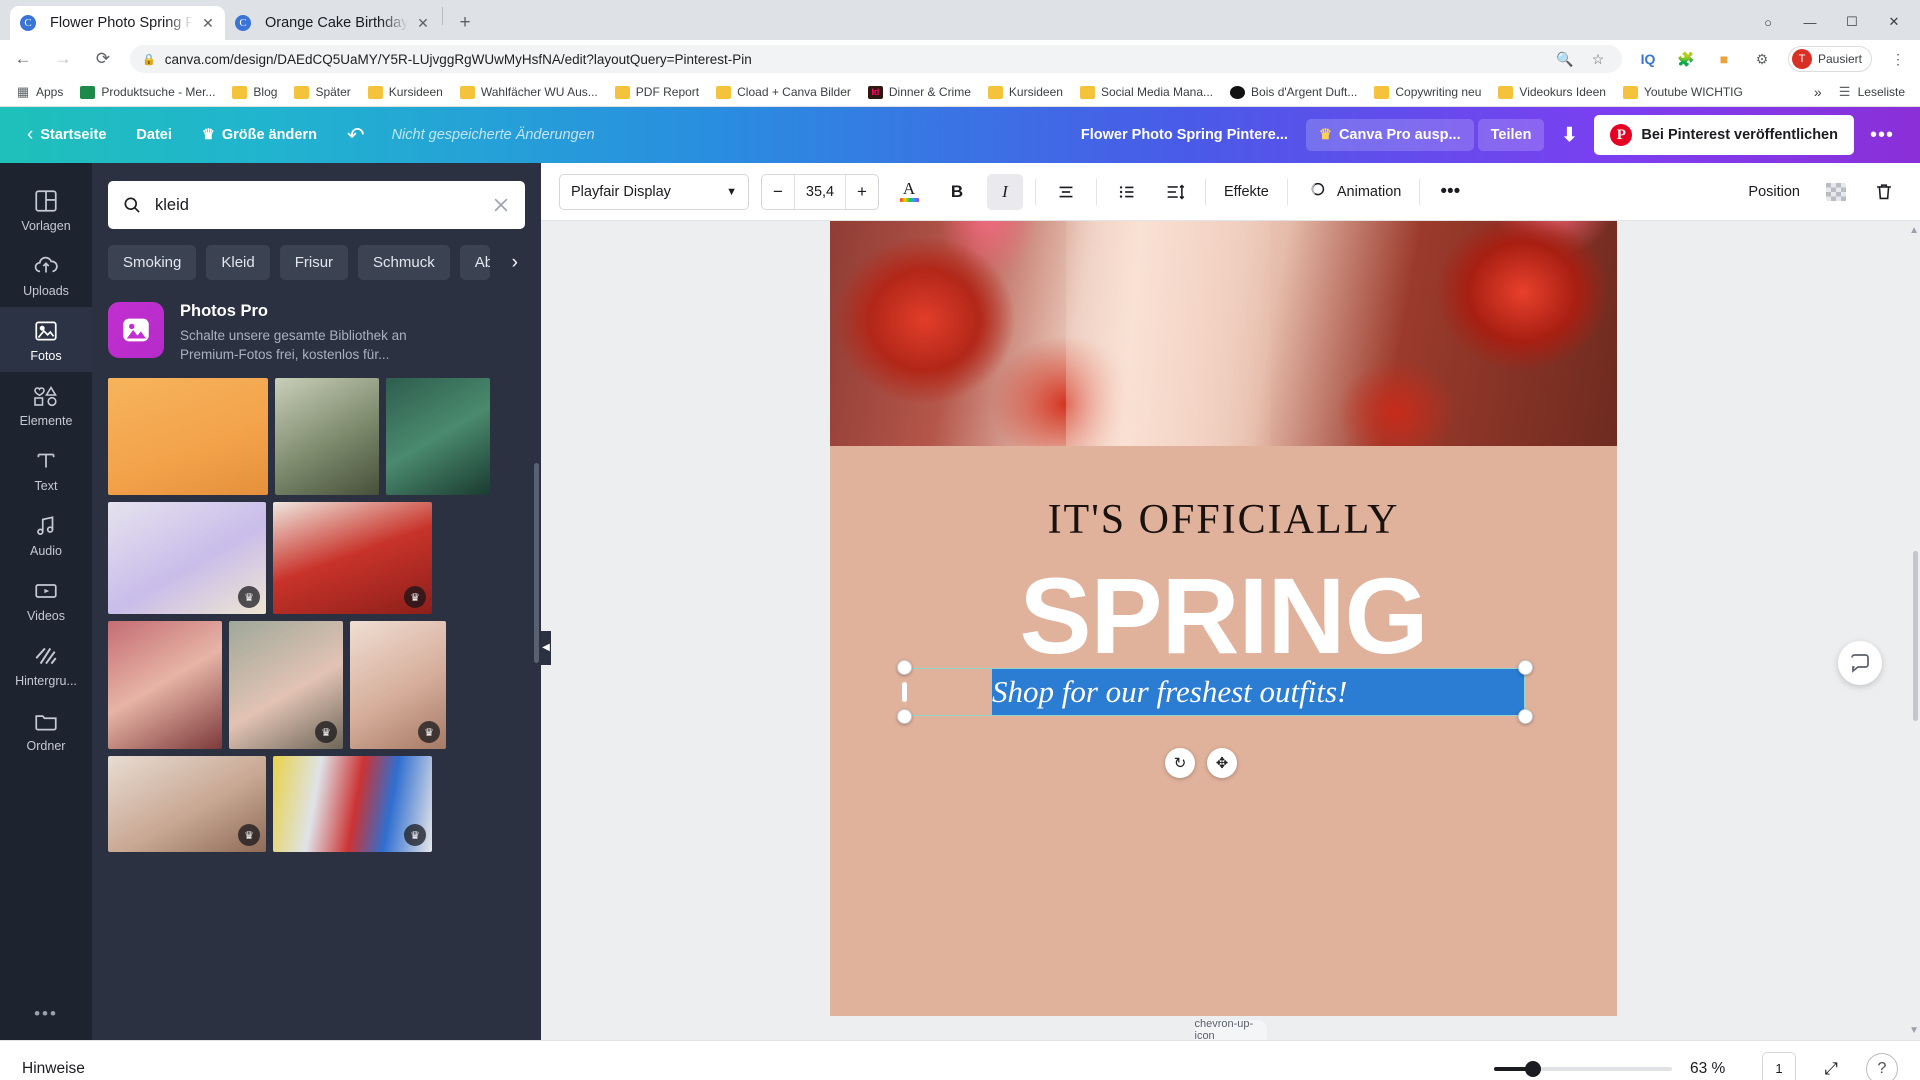 This screenshot has width=1920, height=1080. What do you see at coordinates (63, 59) in the screenshot?
I see `forward-icon: →` at bounding box center [63, 59].